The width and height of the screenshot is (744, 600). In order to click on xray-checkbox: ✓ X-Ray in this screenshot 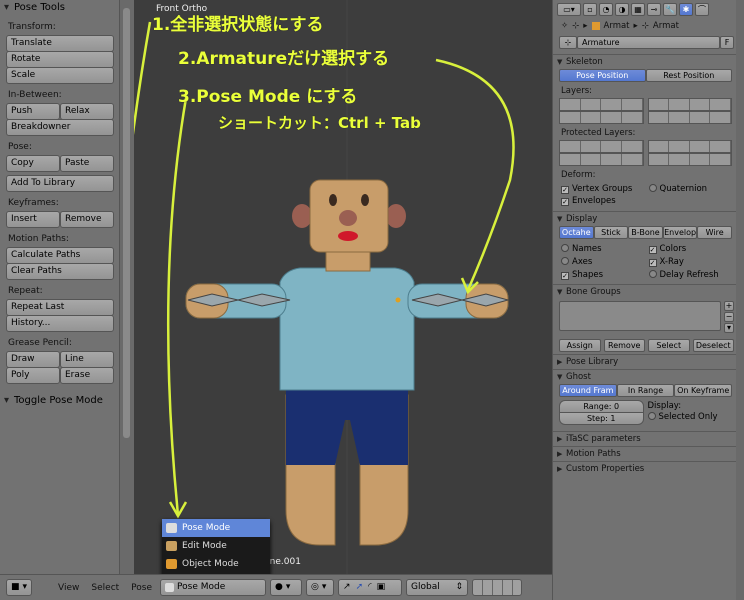, I will do `click(692, 262)`.